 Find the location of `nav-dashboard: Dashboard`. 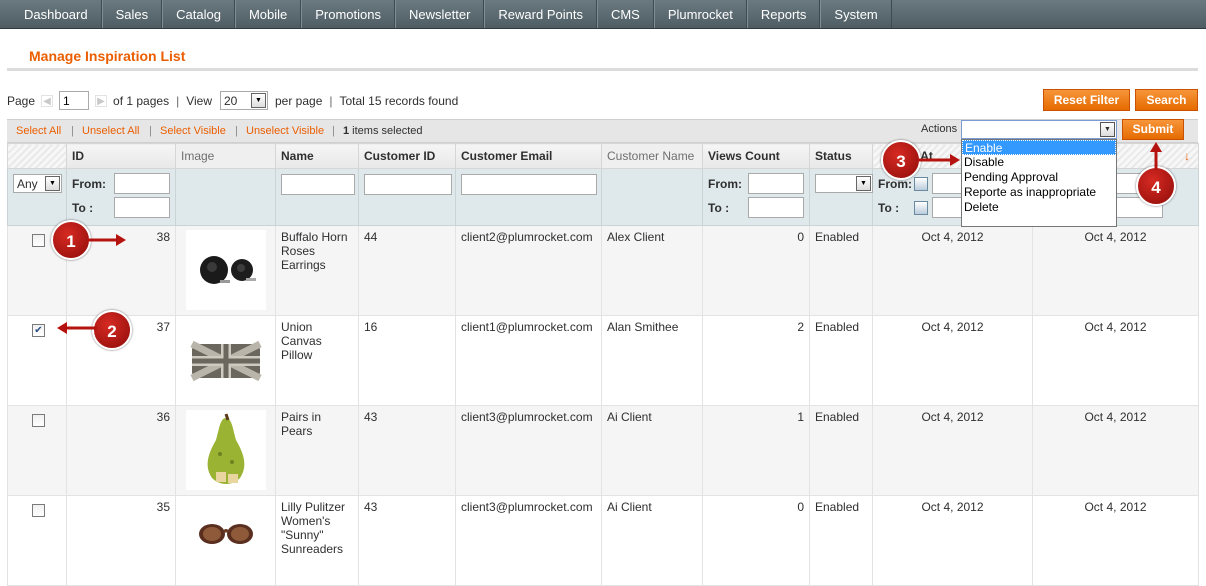

nav-dashboard: Dashboard is located at coordinates (51, 14).